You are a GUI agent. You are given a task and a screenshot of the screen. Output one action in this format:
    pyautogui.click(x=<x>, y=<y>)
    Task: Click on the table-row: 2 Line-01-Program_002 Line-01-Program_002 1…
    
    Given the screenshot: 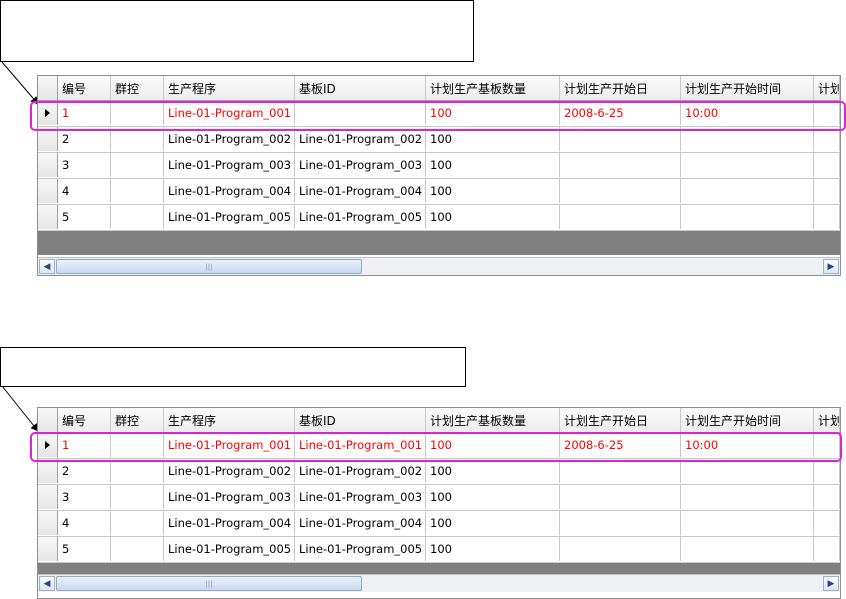 What is the action you would take?
    pyautogui.click(x=439, y=472)
    